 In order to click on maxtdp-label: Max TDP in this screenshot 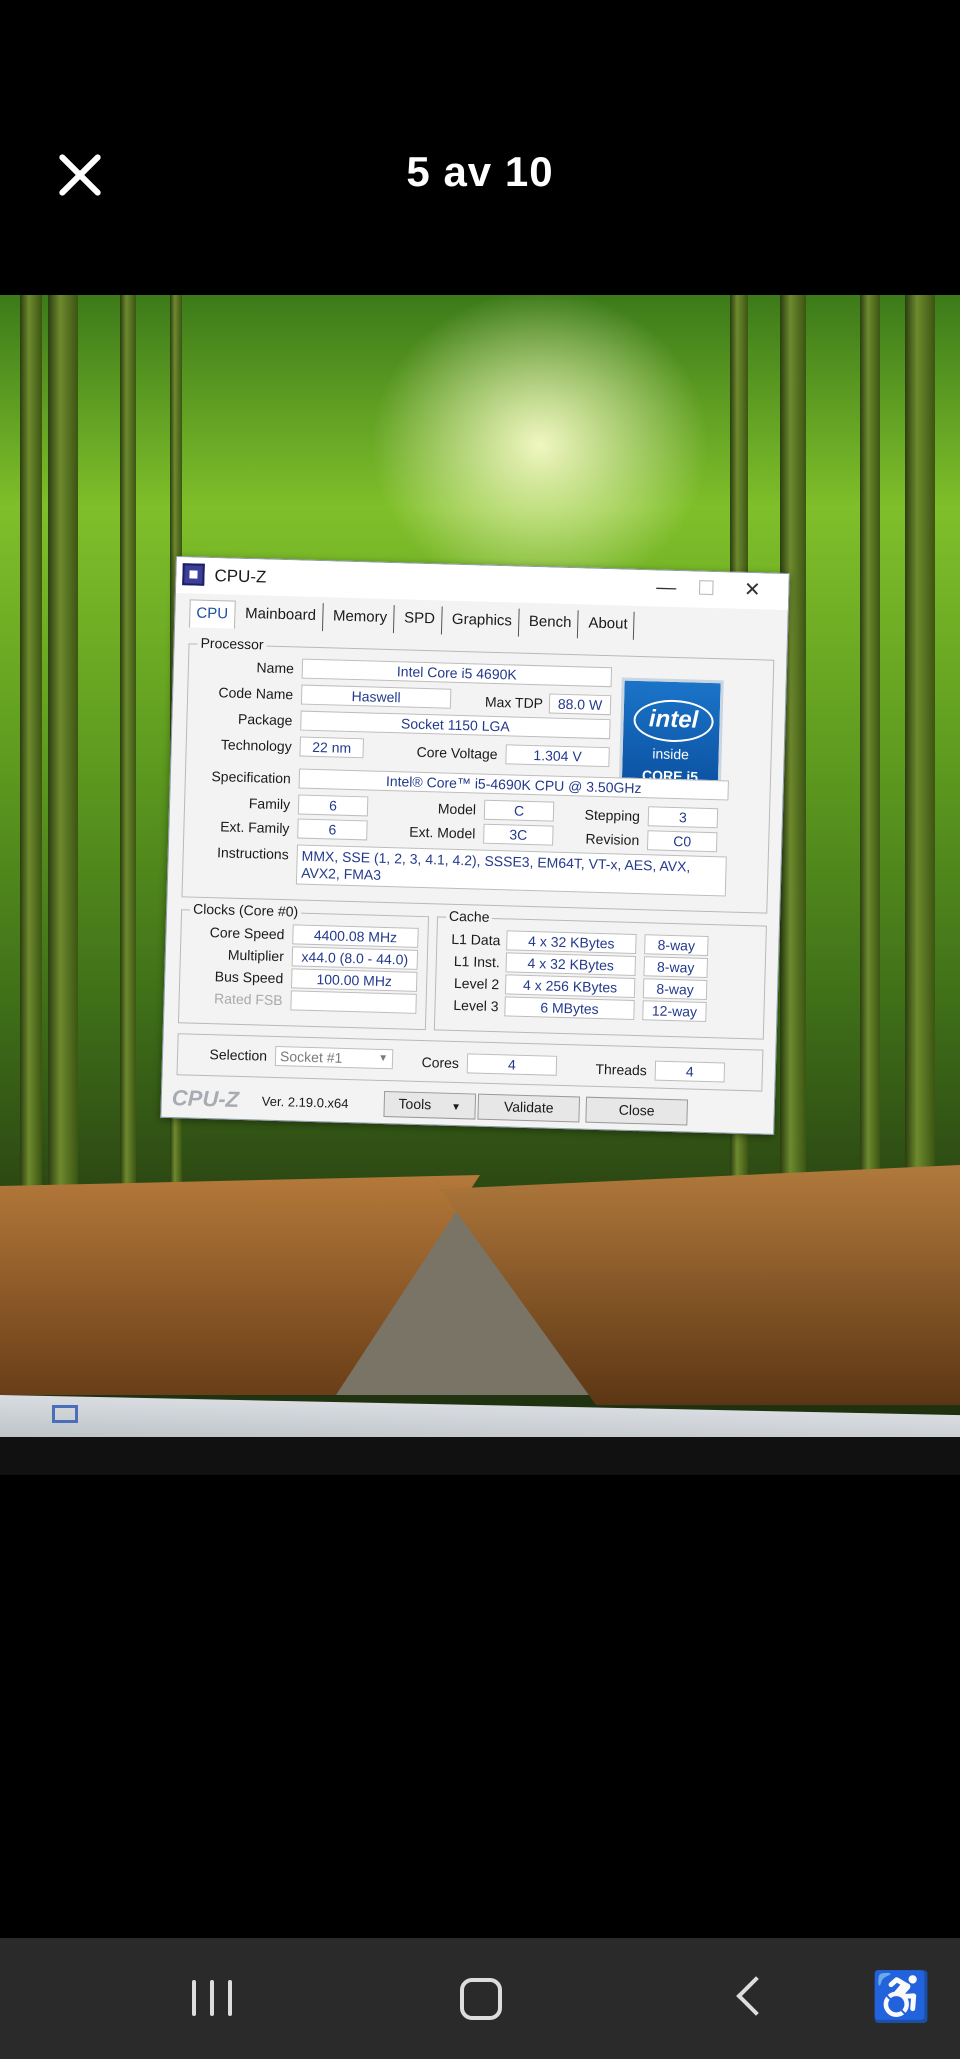, I will do `click(514, 702)`.